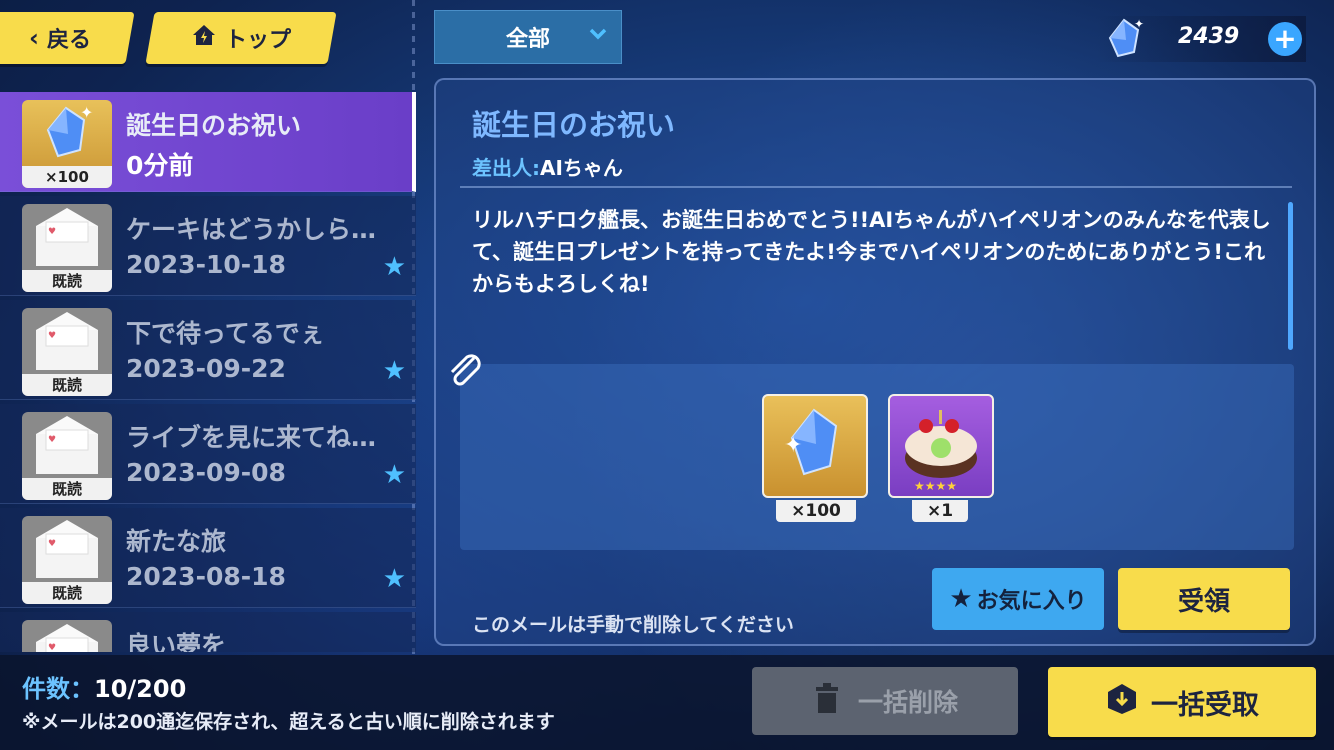 The height and width of the screenshot is (750, 1334). I want to click on mail-date: 0分前, so click(160, 165).